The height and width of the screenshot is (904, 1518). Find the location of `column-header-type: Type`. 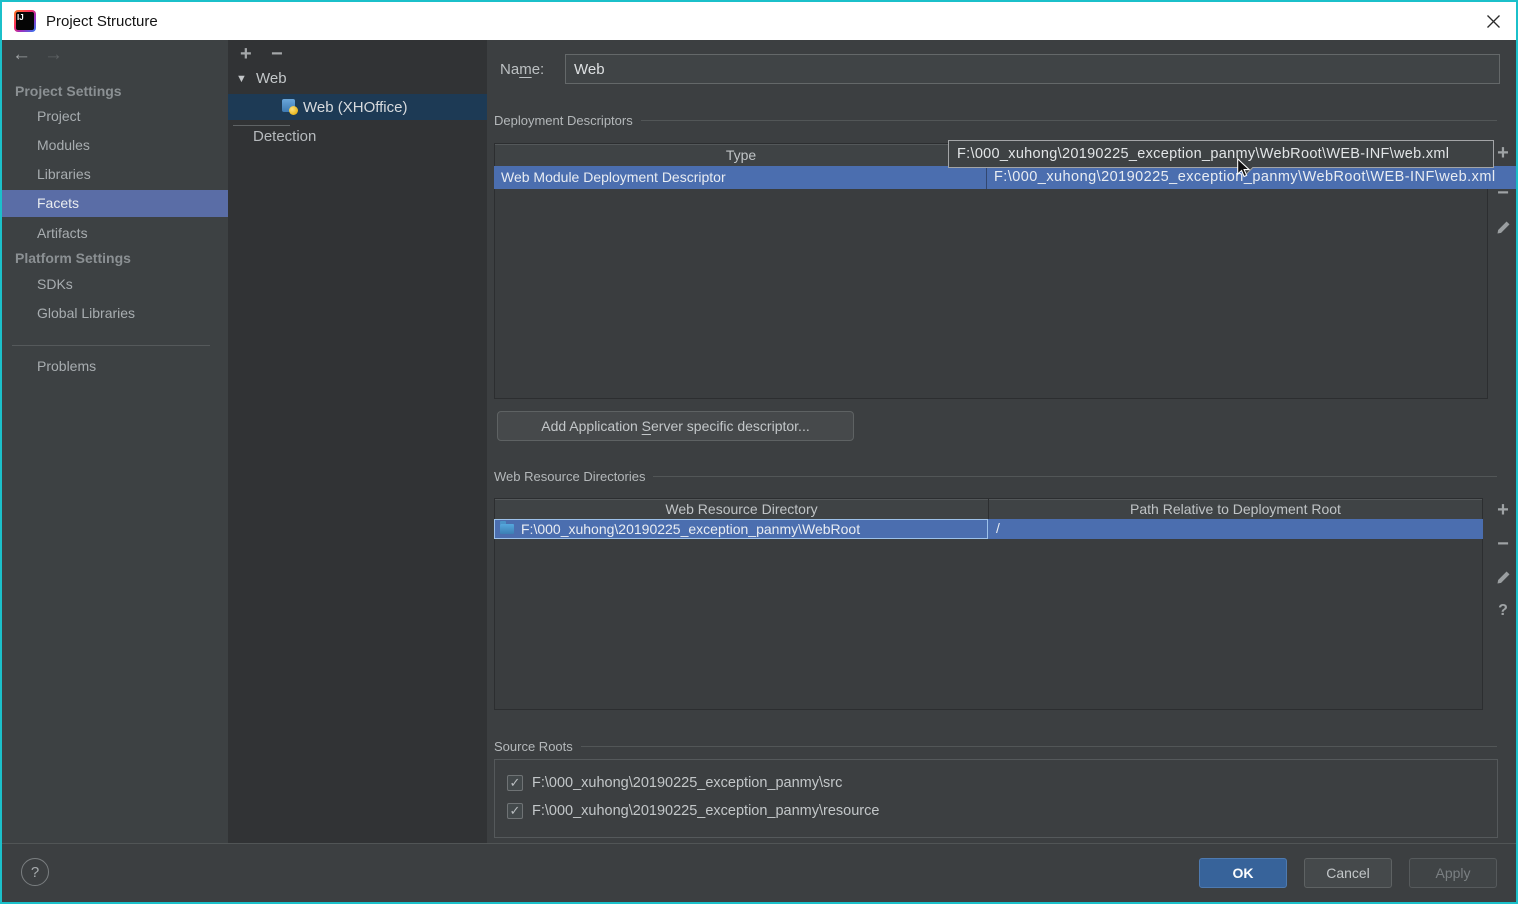

column-header-type: Type is located at coordinates (741, 155).